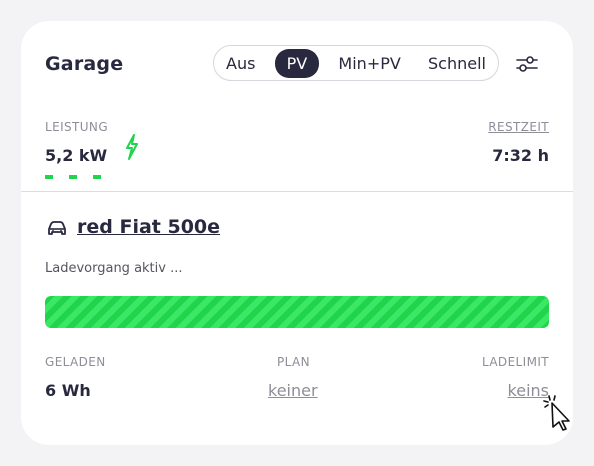 The image size is (594, 466). What do you see at coordinates (73, 177) in the screenshot?
I see `power-dashes` at bounding box center [73, 177].